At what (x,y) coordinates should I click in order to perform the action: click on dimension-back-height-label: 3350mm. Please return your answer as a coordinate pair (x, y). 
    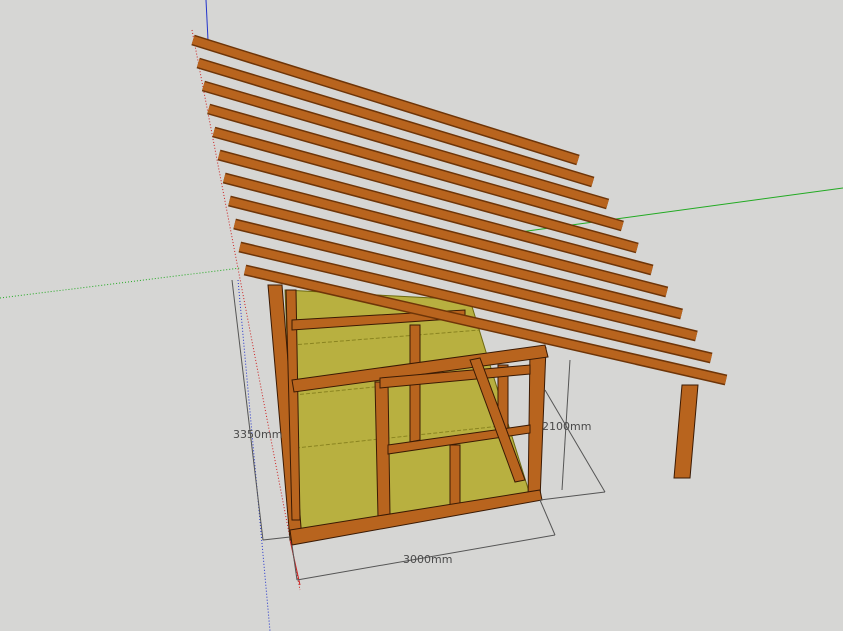
    Looking at the image, I should click on (257, 434).